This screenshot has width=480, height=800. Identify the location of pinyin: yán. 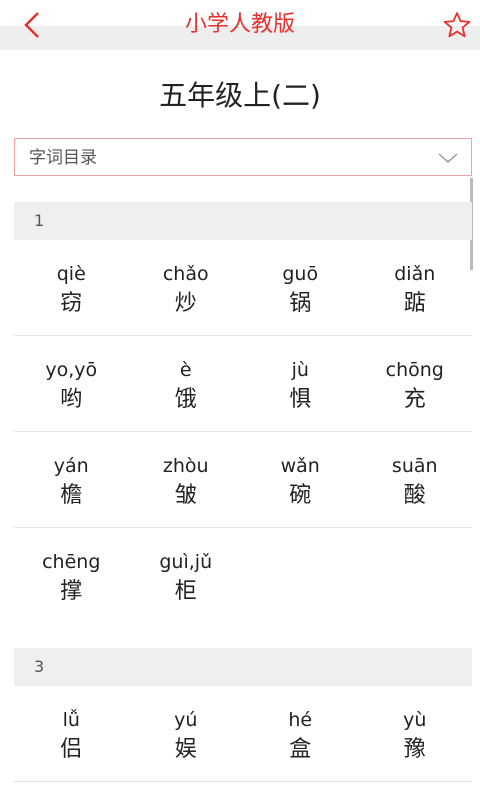
(71, 466).